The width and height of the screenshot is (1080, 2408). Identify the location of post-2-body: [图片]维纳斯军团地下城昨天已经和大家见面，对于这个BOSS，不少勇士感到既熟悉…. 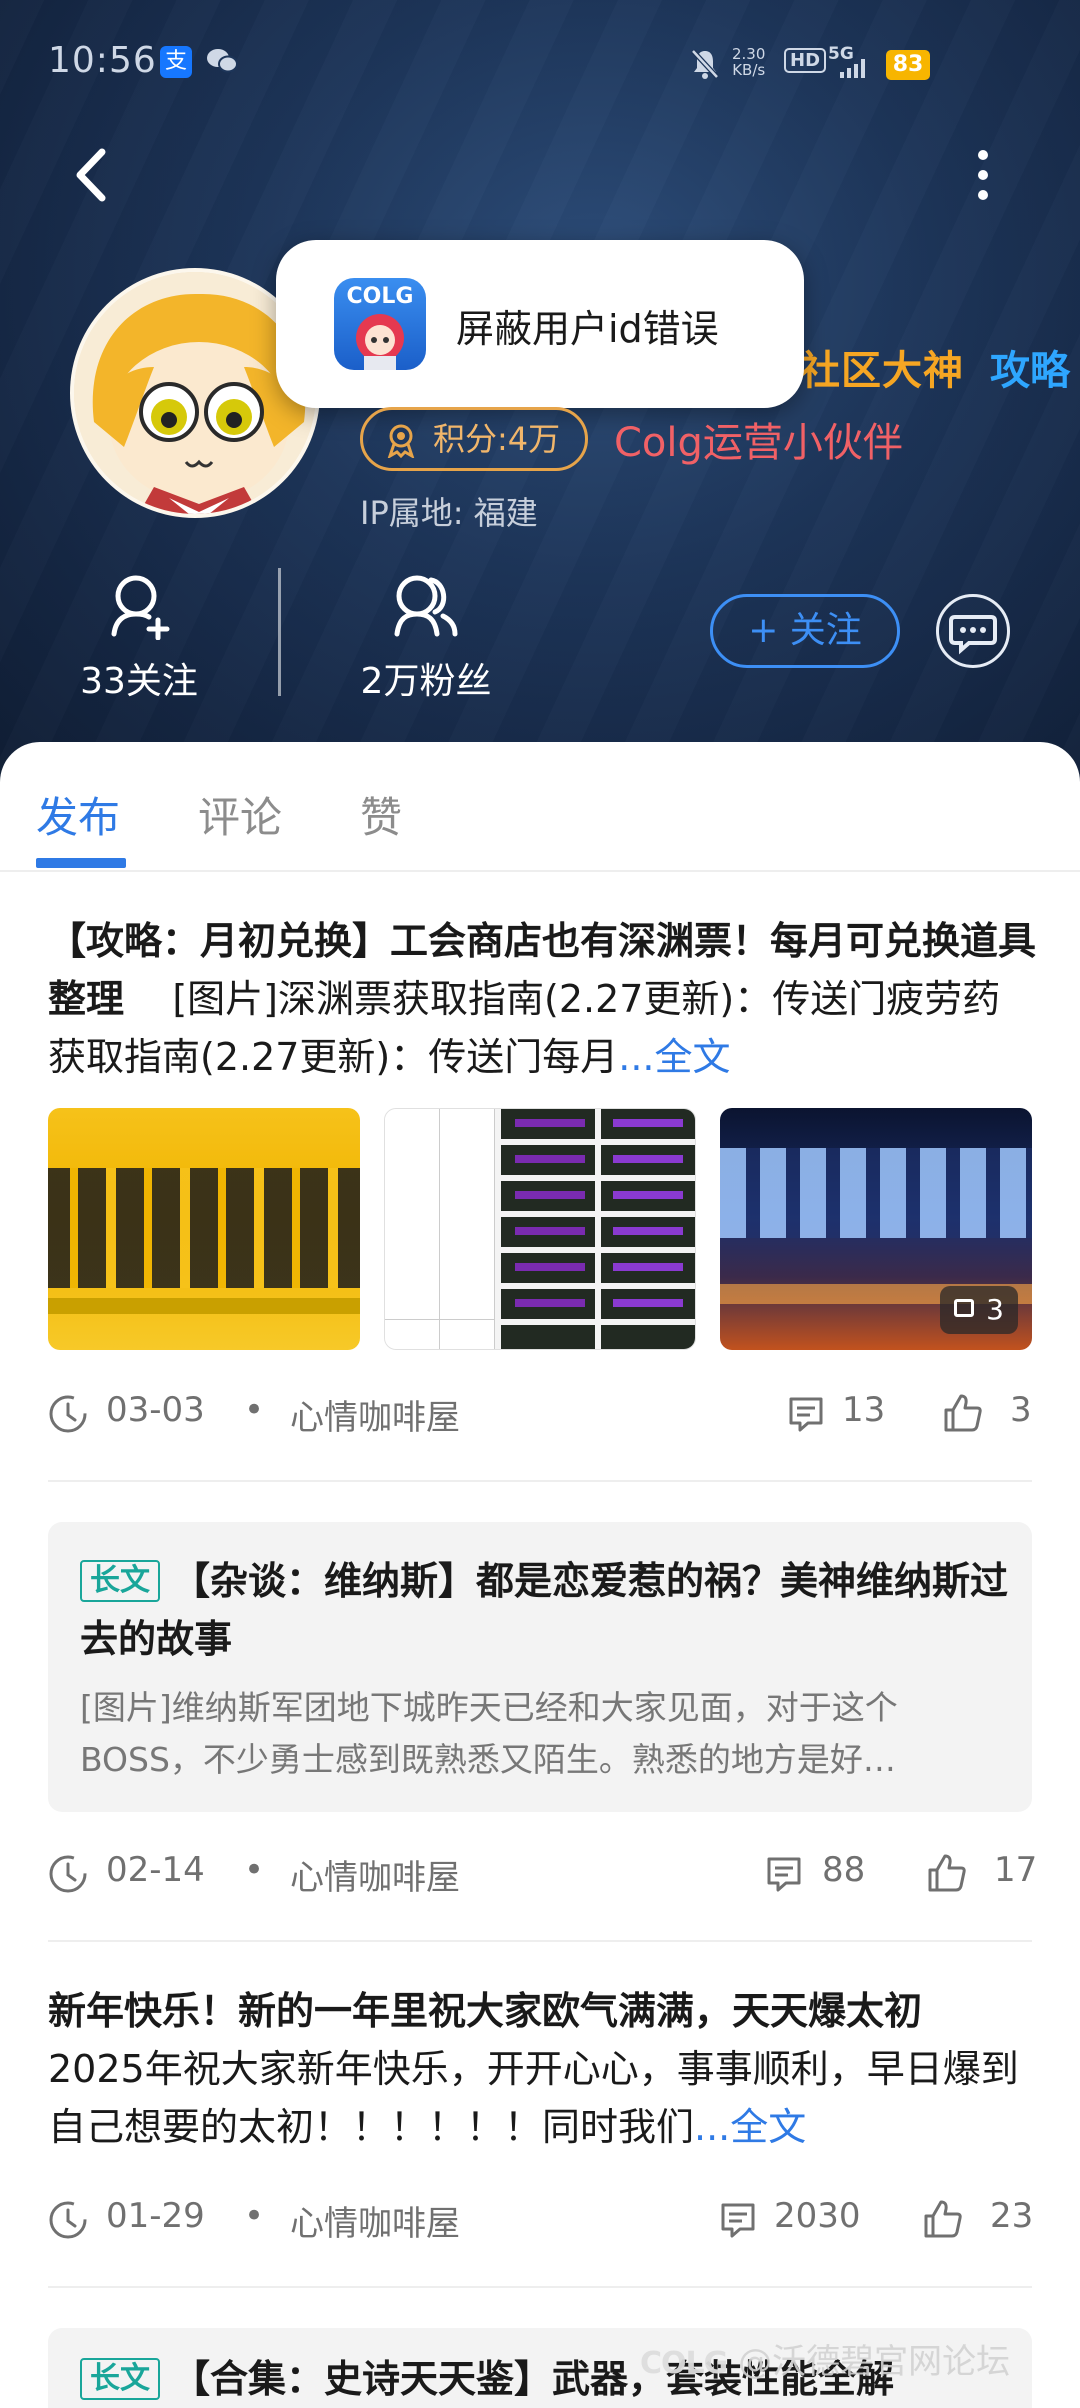
(489, 1733).